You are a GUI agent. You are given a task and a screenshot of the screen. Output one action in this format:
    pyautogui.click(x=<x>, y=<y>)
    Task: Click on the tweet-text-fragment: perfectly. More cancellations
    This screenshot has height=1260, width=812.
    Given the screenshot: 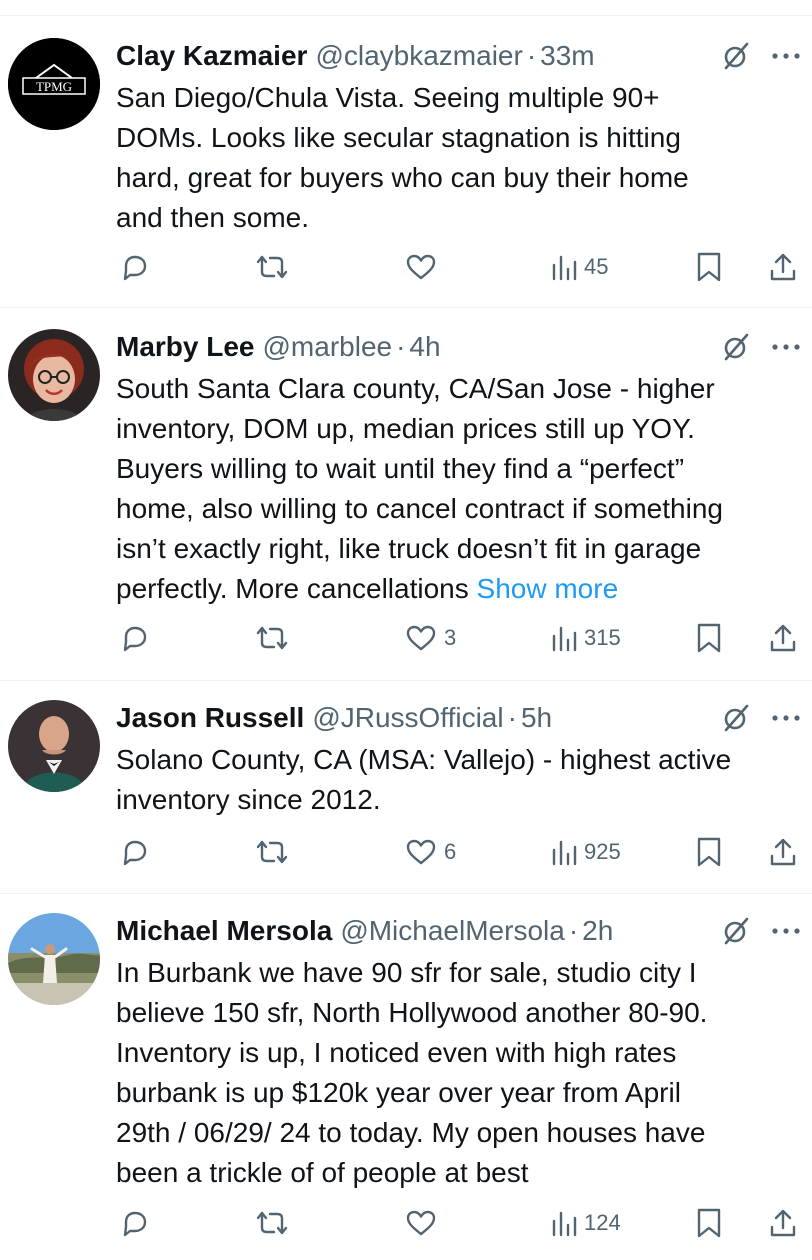 What is the action you would take?
    pyautogui.click(x=292, y=588)
    